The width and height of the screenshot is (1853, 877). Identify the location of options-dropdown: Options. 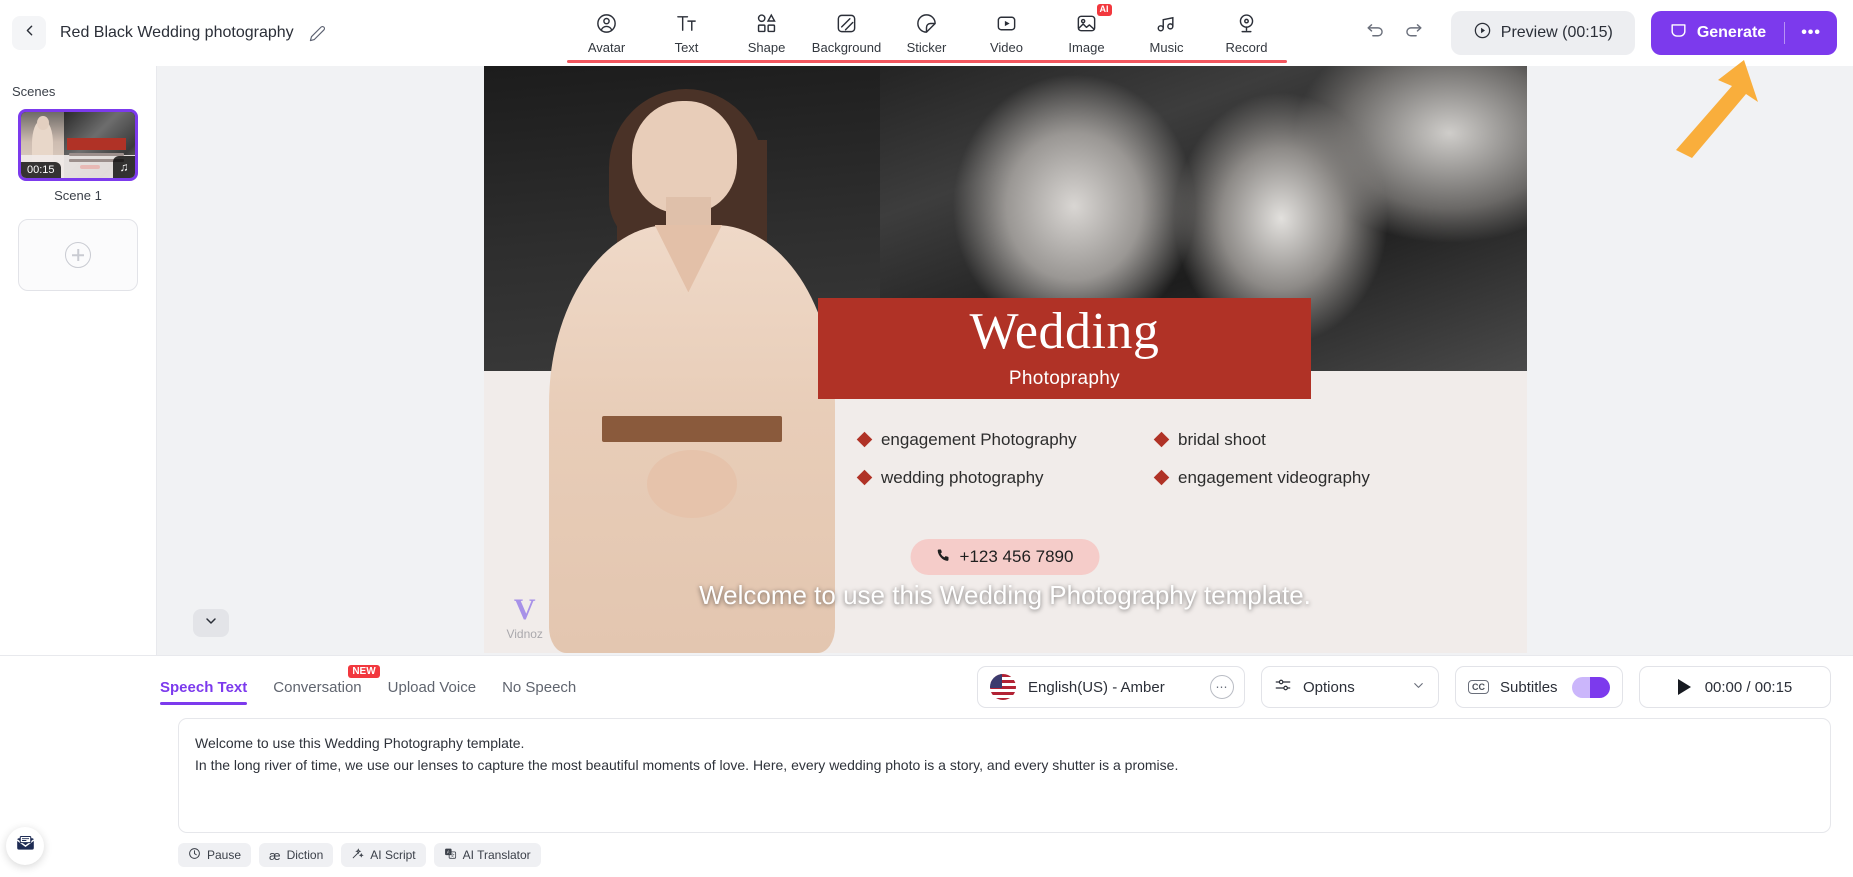
(1350, 687).